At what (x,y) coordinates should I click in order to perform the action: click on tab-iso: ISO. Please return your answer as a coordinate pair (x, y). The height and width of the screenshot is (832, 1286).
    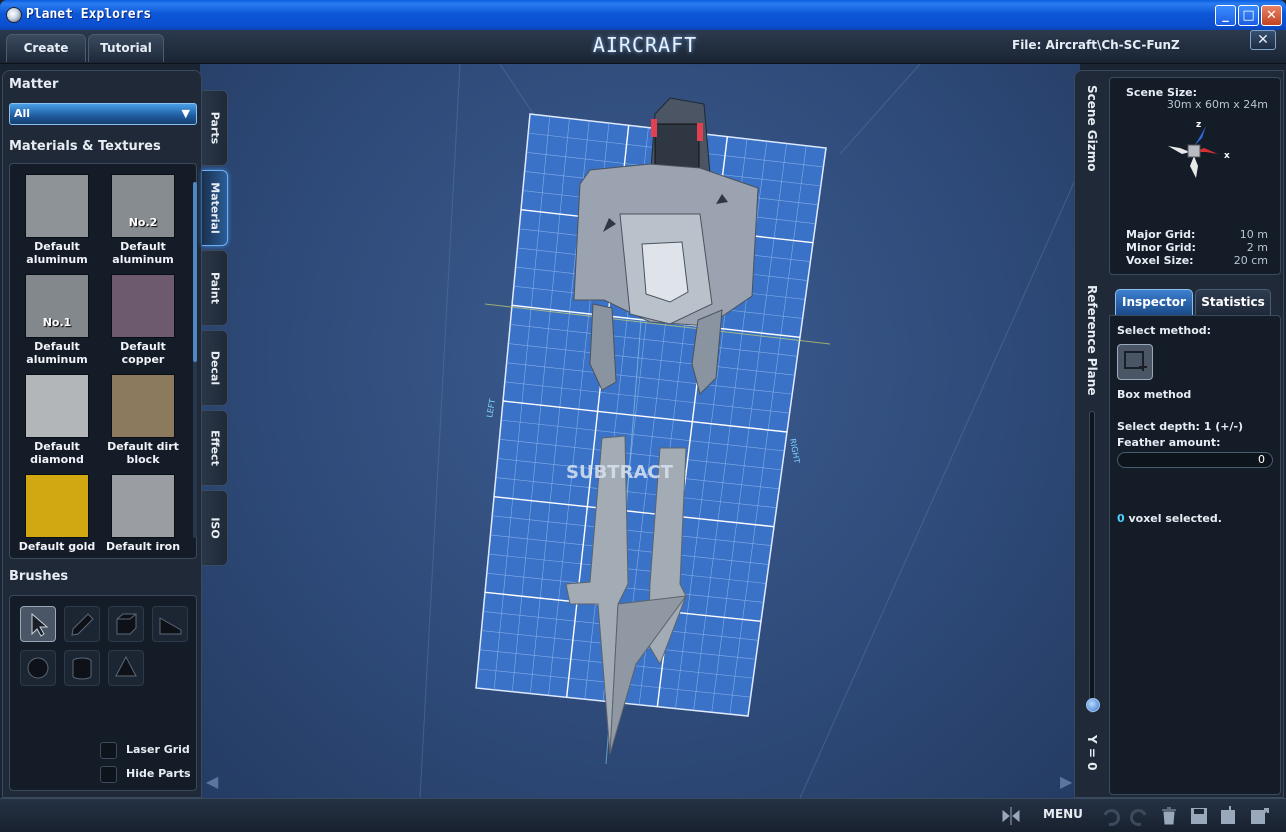
    Looking at the image, I should click on (215, 528).